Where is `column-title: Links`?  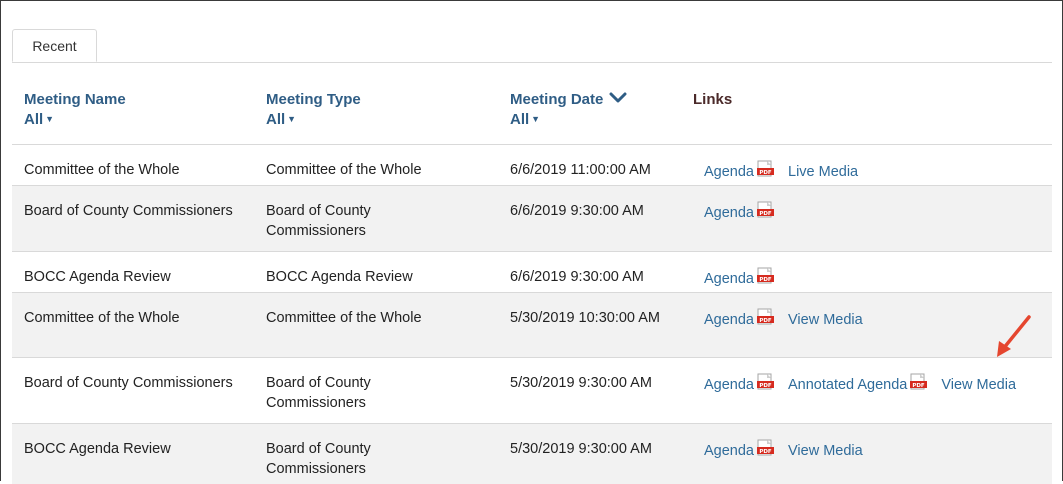 column-title: Links is located at coordinates (713, 99).